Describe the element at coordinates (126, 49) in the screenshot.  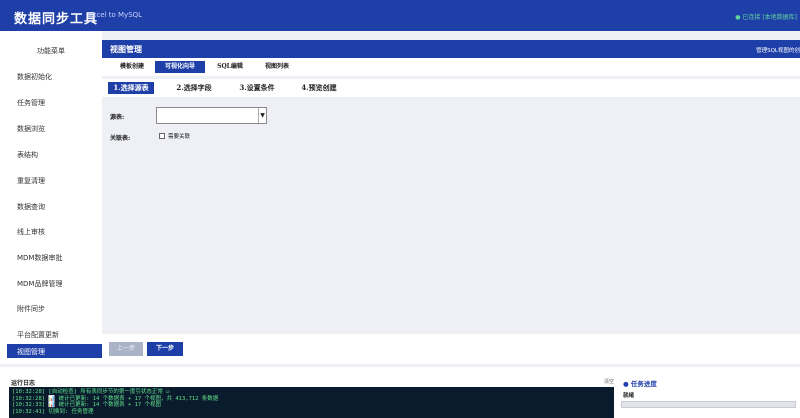
I see `page-title: 视图管理` at that location.